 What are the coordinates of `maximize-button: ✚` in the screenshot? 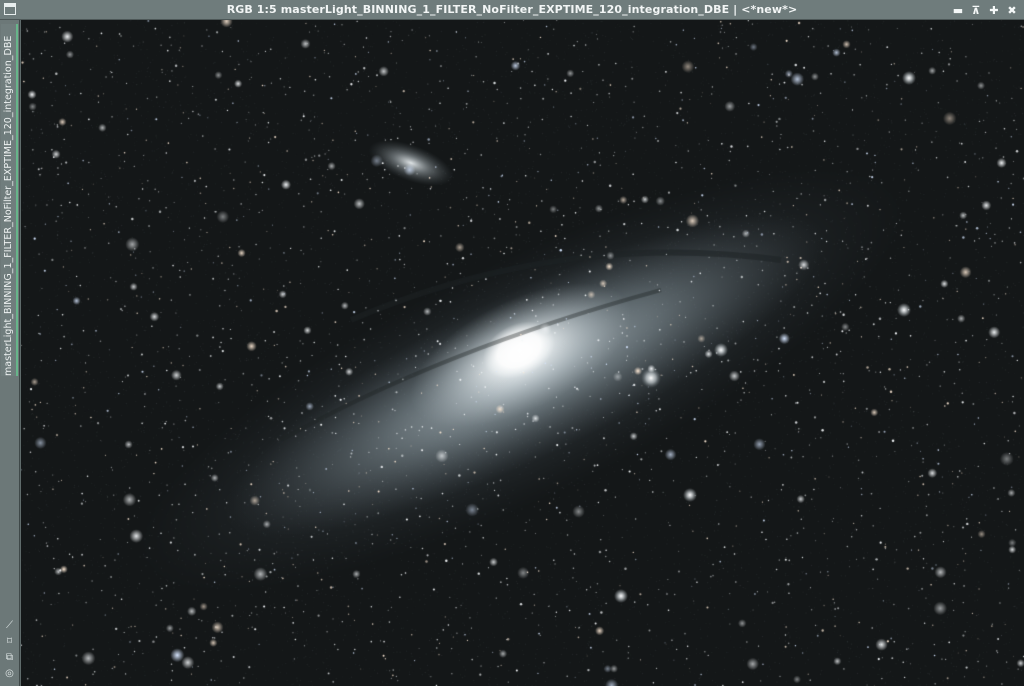 It's located at (994, 10).